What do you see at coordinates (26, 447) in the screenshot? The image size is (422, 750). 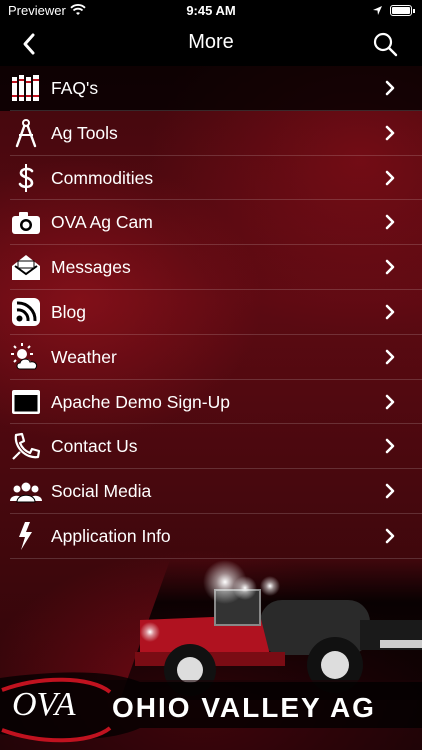 I see `phone-icon` at bounding box center [26, 447].